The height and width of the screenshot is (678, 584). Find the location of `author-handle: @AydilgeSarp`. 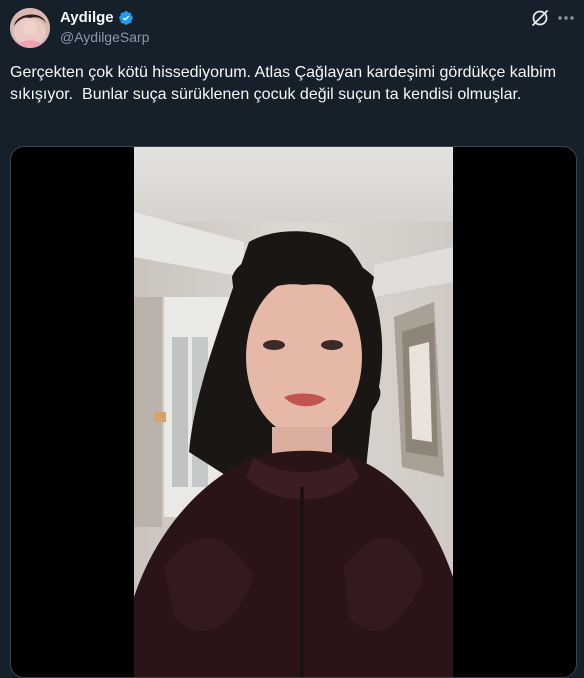

author-handle: @AydilgeSarp is located at coordinates (104, 37).